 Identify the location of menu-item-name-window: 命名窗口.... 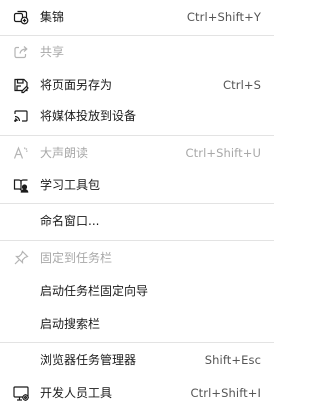
(137, 221).